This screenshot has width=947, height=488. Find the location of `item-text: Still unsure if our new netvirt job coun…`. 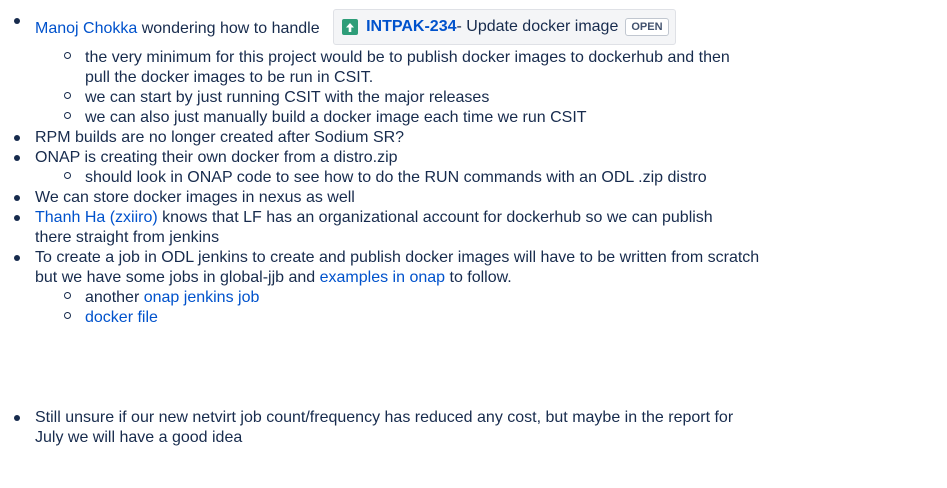

item-text: Still unsure if our new netvirt job coun… is located at coordinates (384, 417).